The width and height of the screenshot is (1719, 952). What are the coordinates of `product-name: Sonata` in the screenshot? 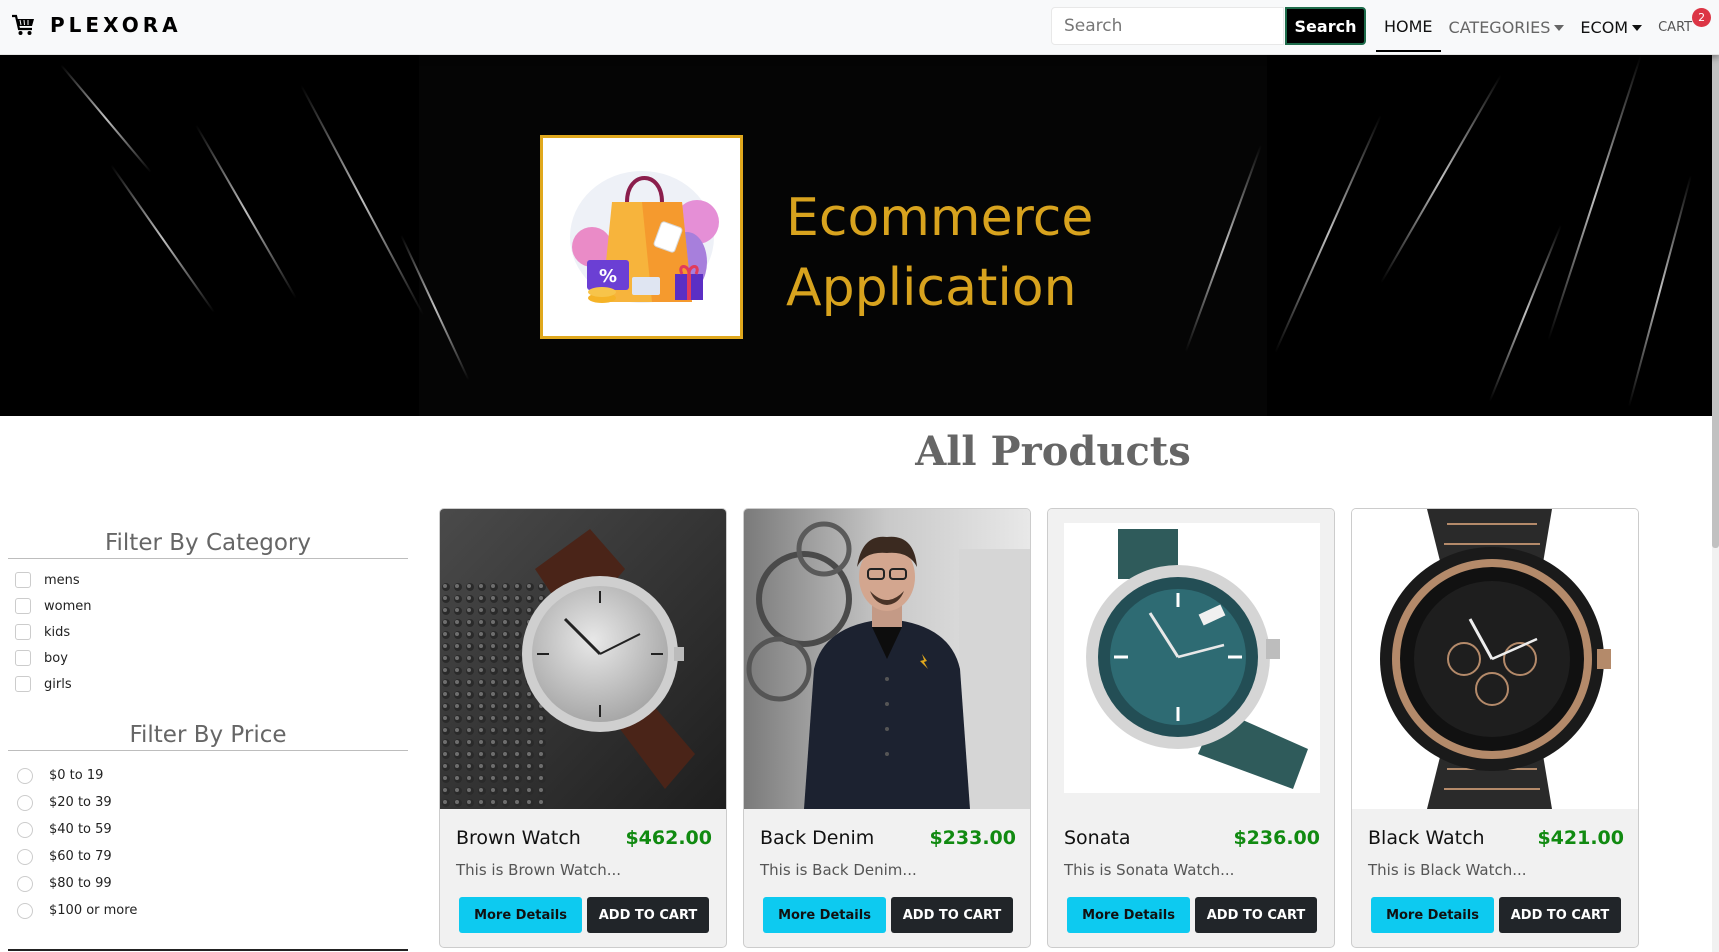 It's located at (1097, 838).